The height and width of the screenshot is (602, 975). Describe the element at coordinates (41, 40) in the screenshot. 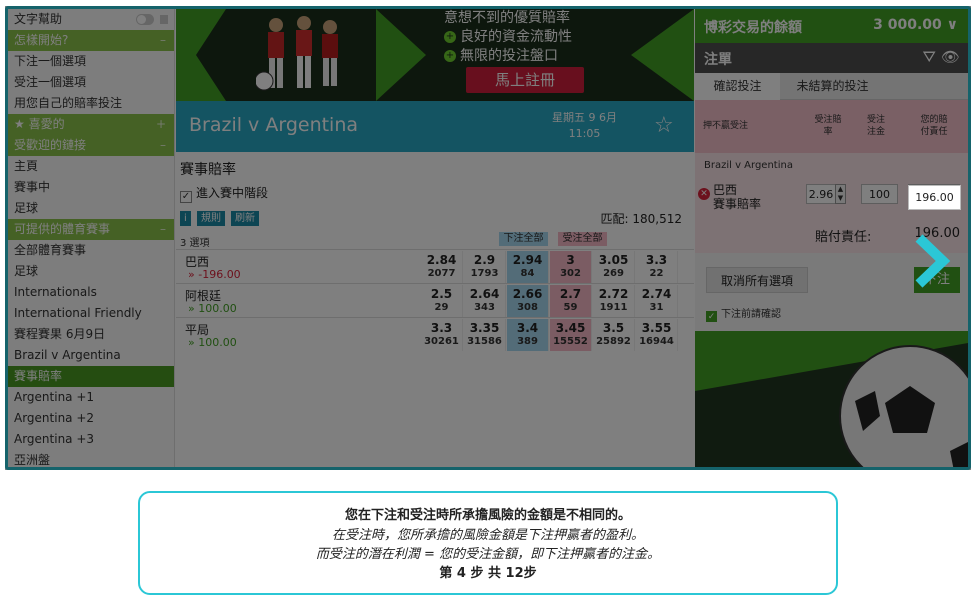

I see `sidebar-label: 怎樣開始?` at that location.